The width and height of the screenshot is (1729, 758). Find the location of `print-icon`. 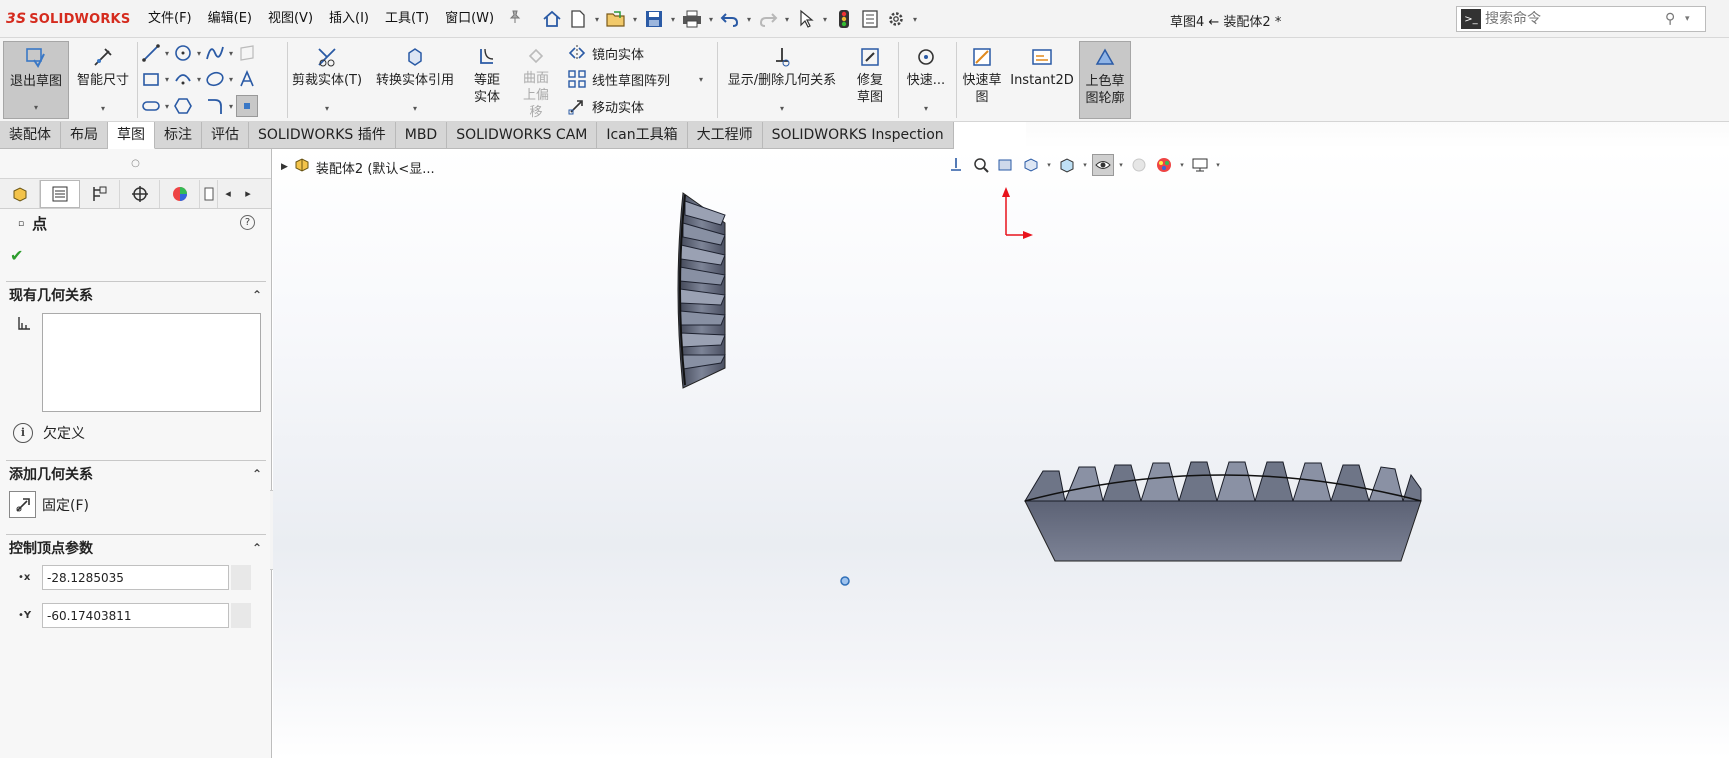

print-icon is located at coordinates (692, 19).